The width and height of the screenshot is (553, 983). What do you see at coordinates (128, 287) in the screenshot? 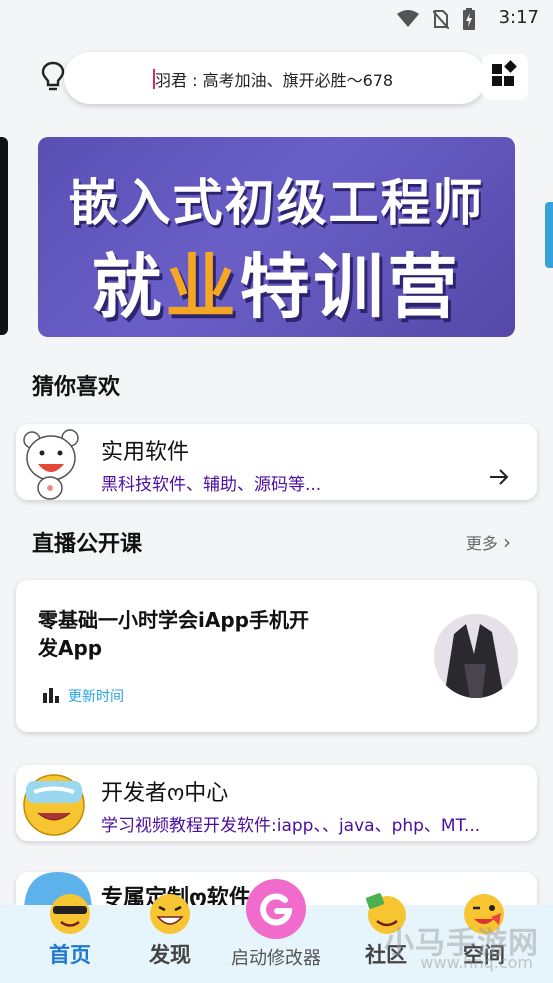
I see `banner-text-a: 就` at bounding box center [128, 287].